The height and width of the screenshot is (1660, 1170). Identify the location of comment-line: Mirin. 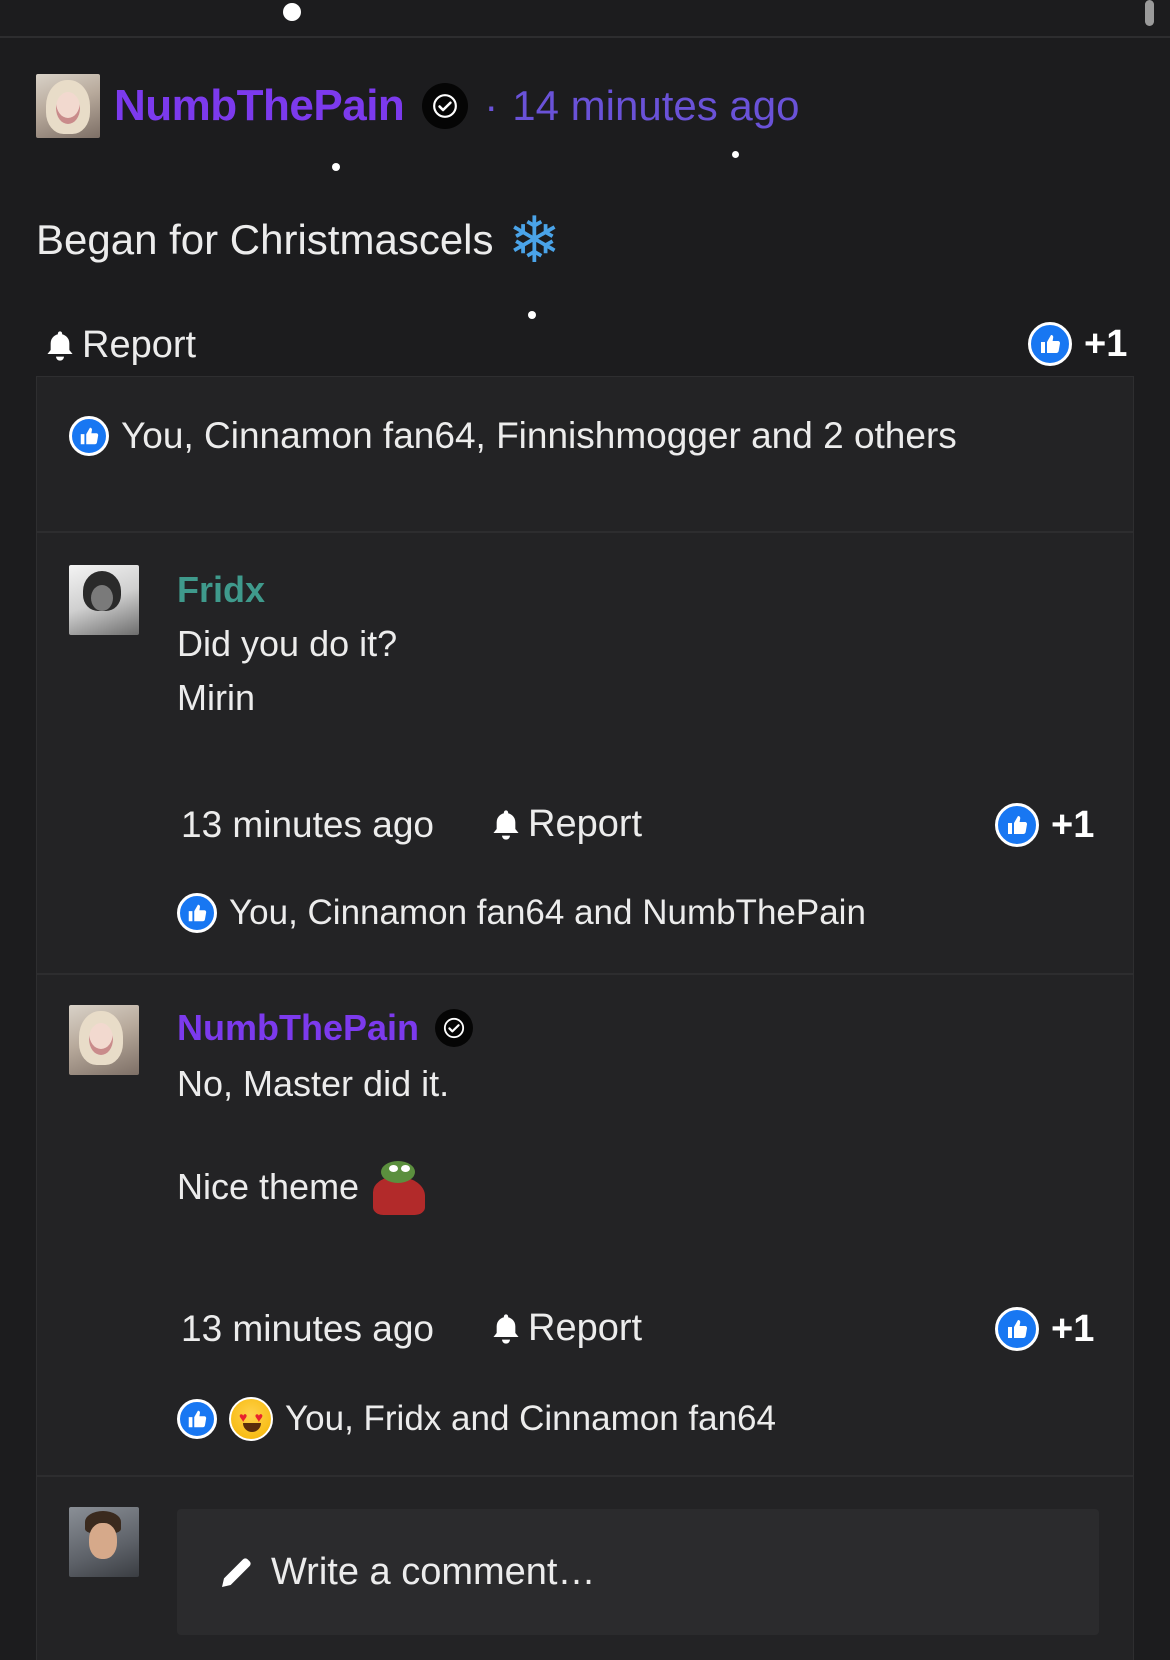
(216, 697).